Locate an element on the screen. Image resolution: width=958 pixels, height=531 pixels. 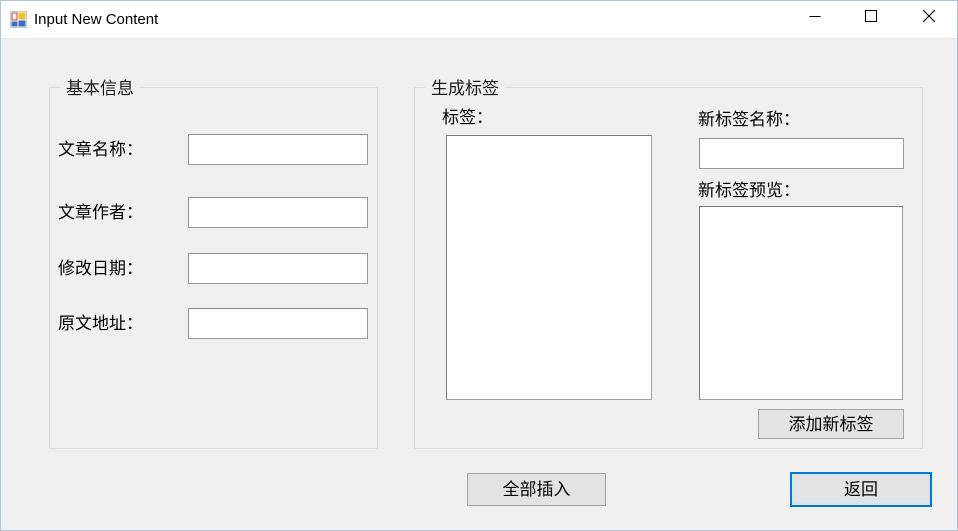
article-author-input is located at coordinates (278, 212).